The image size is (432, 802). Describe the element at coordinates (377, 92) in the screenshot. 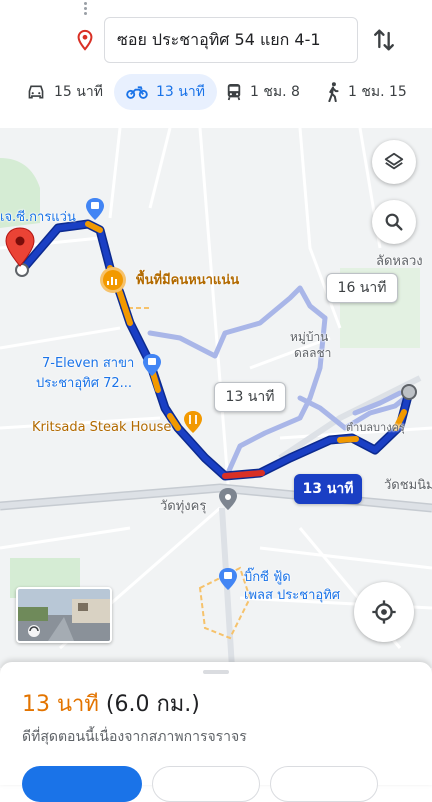

I see `tab-walk-label: 1 ชม. 15` at that location.